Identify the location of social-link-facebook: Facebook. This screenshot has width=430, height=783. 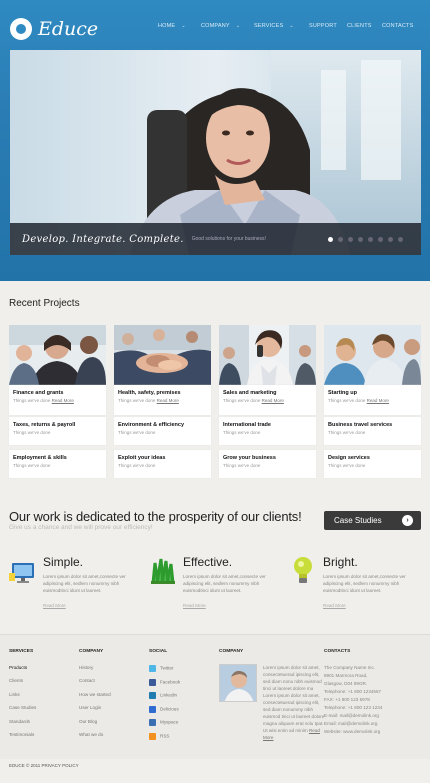
(164, 682).